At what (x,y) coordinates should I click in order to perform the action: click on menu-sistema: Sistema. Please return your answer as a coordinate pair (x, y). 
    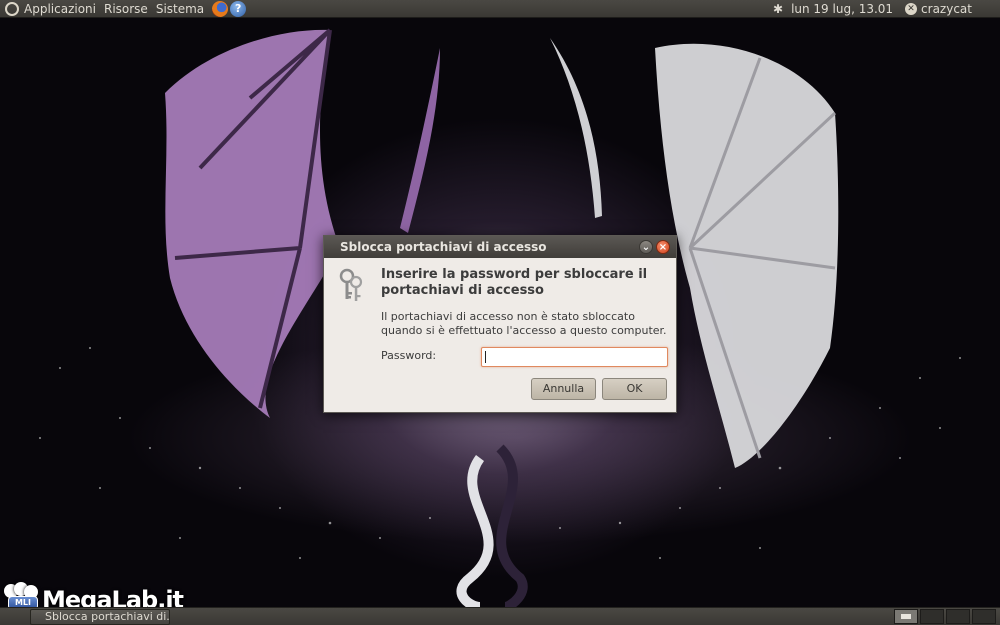
    Looking at the image, I should click on (180, 9).